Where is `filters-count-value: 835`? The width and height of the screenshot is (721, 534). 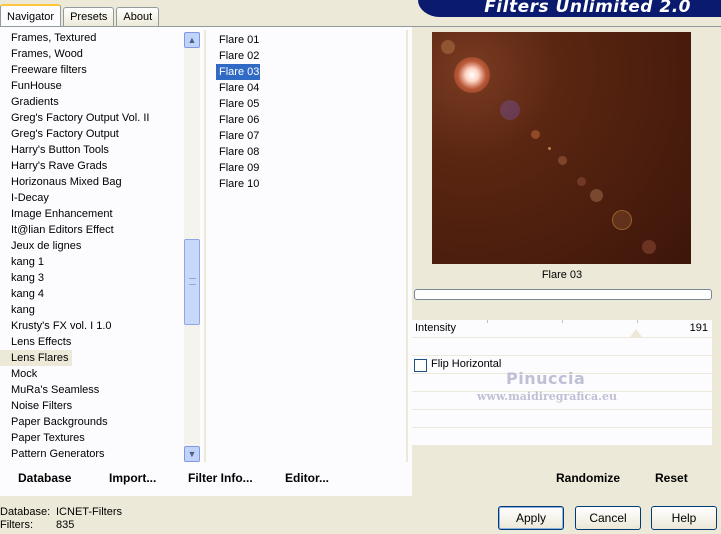
filters-count-value: 835 is located at coordinates (65, 525).